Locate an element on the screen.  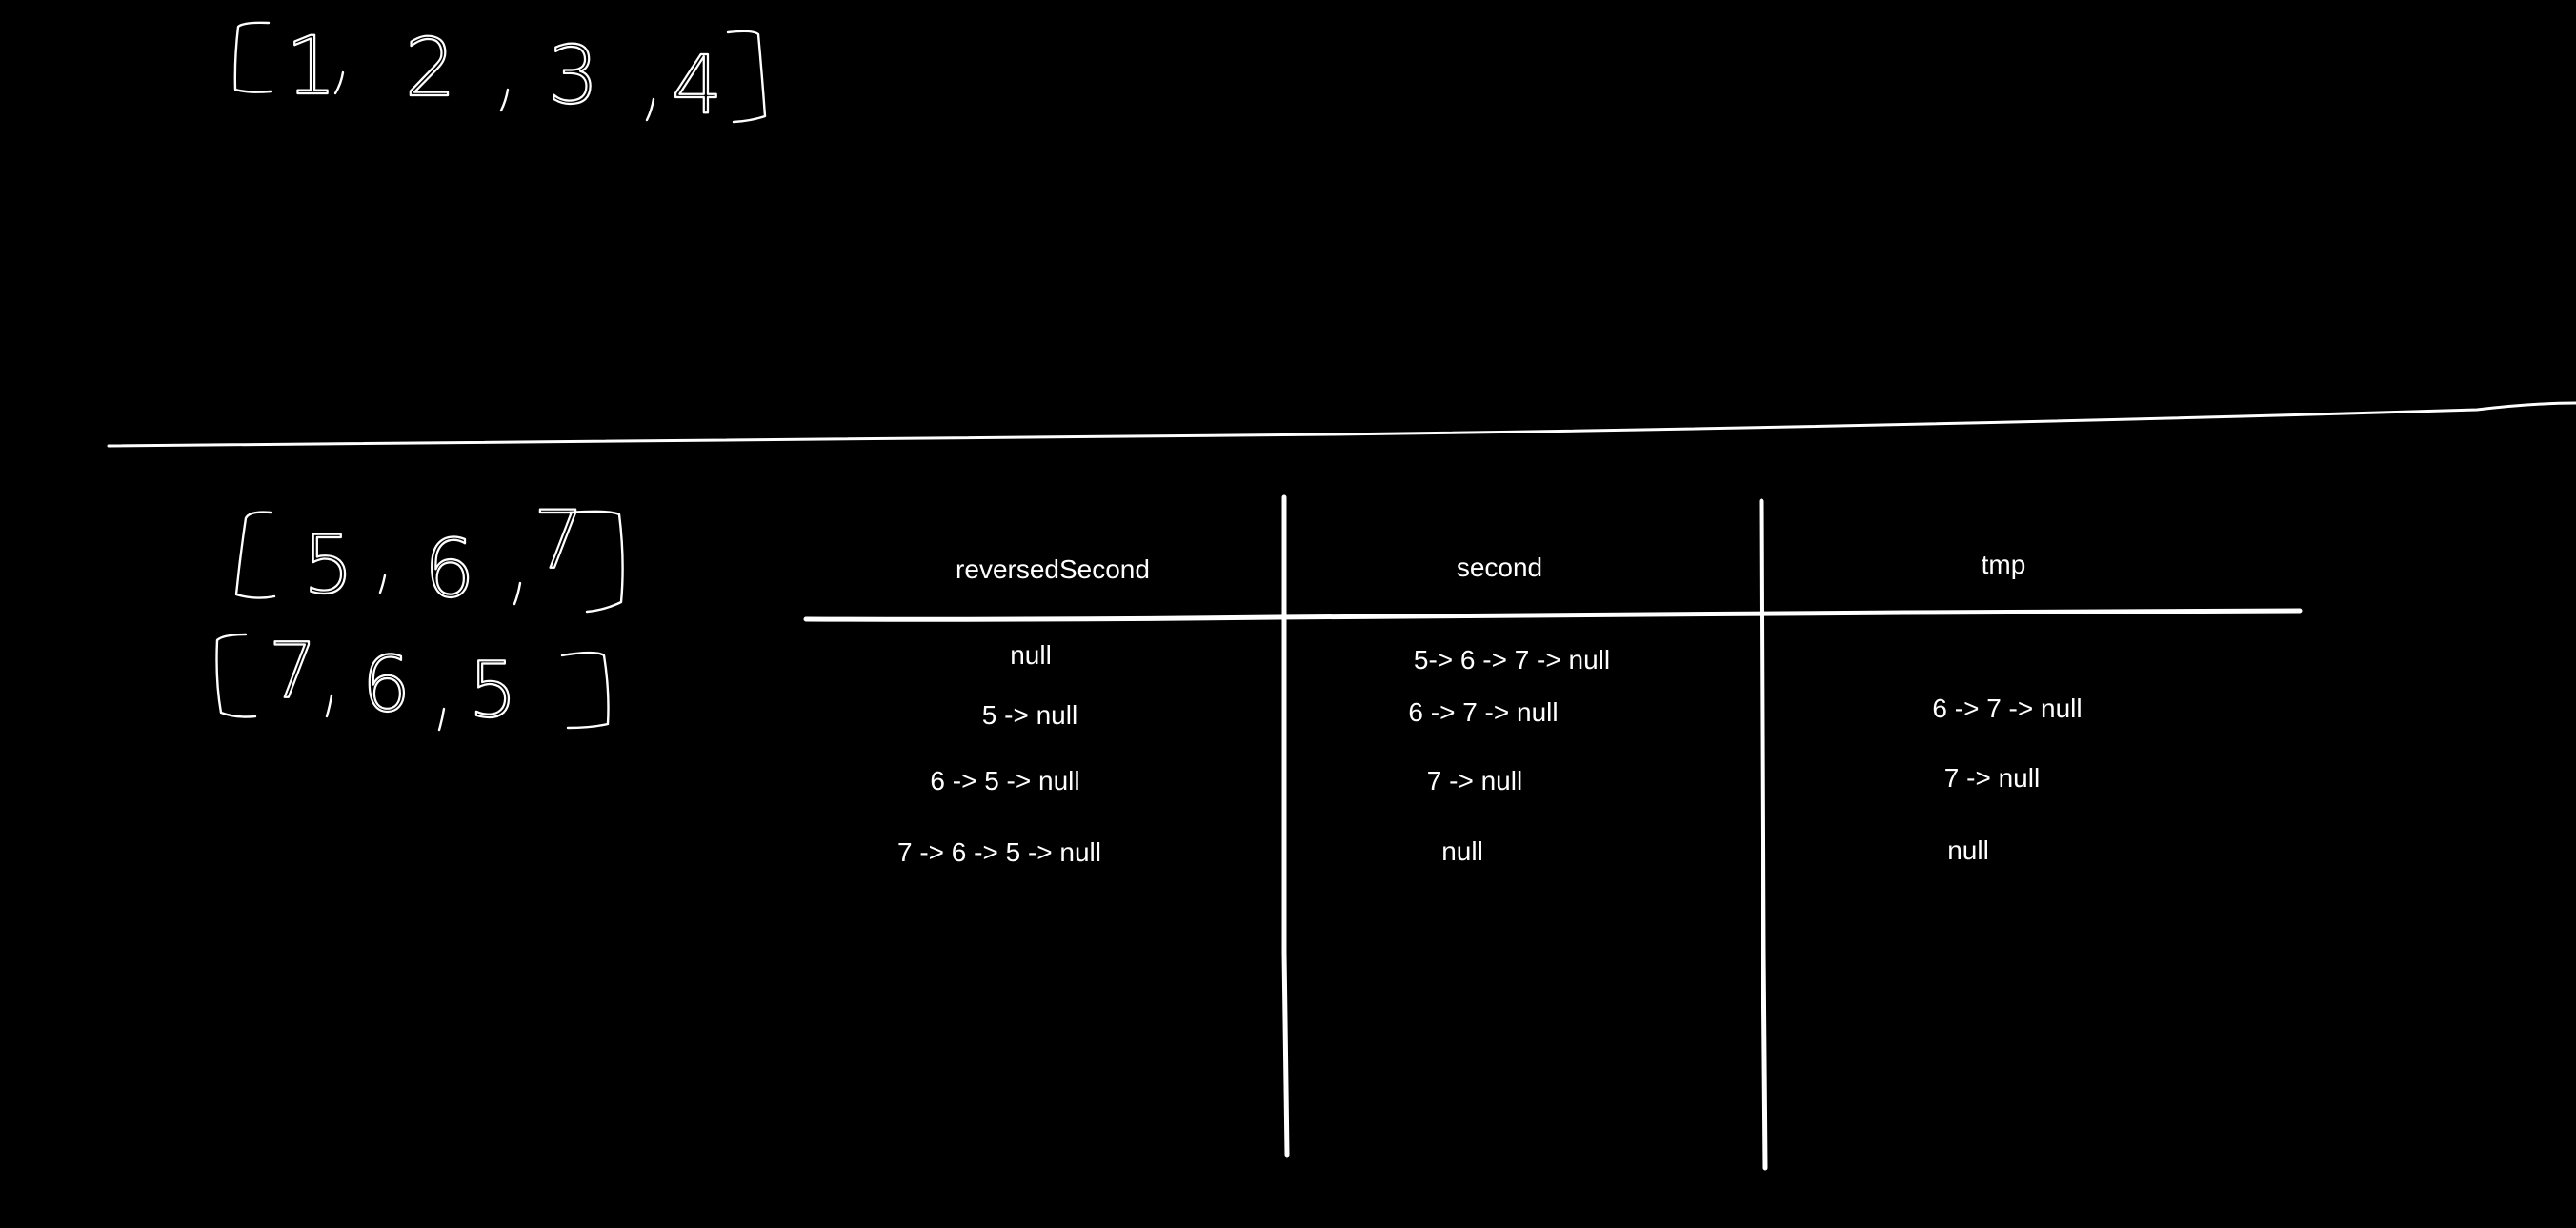
second-array-sketch: 5 6 7 is located at coordinates (429, 554).